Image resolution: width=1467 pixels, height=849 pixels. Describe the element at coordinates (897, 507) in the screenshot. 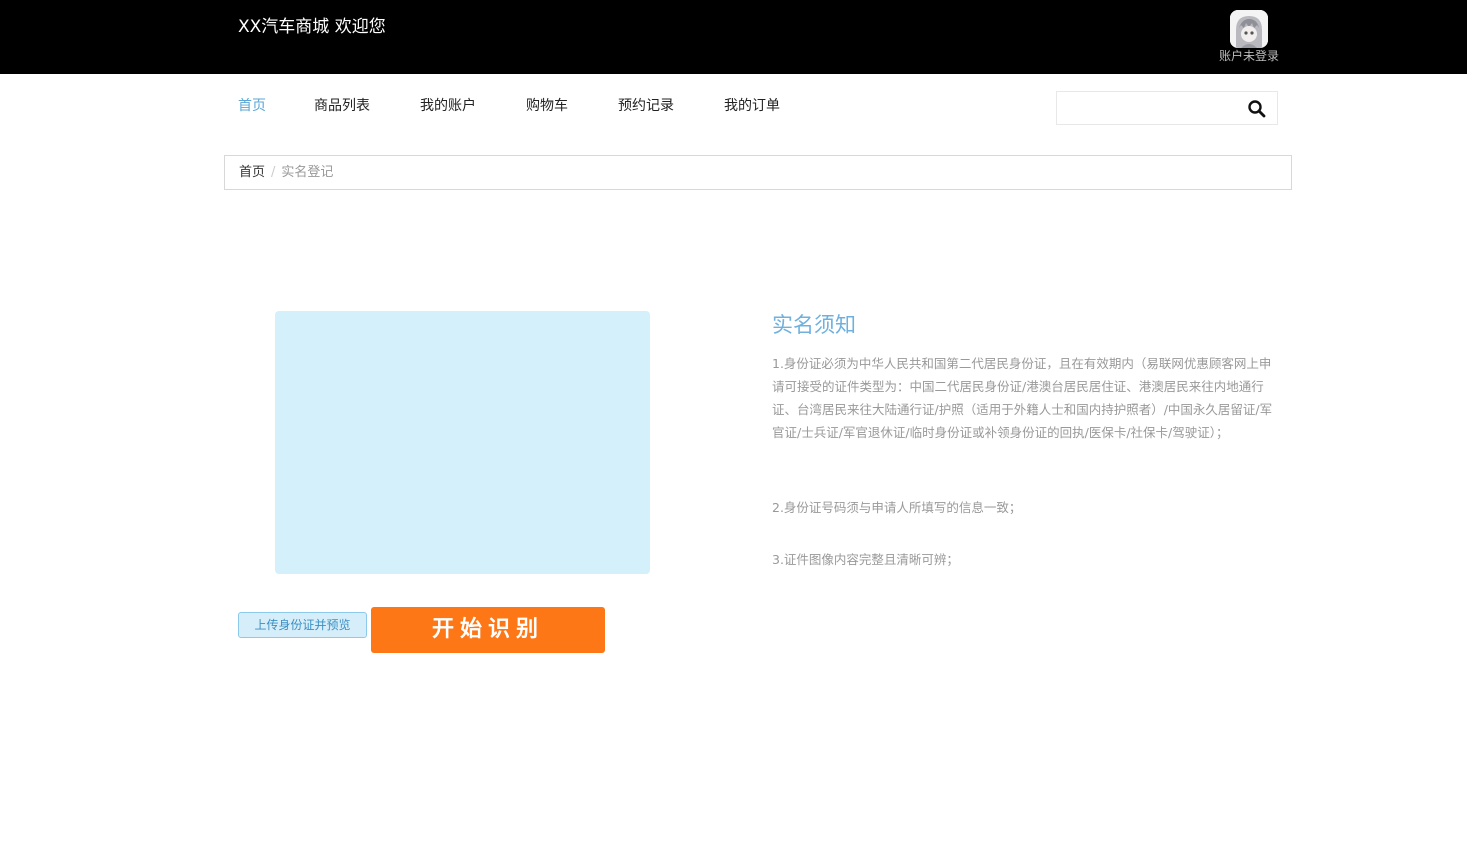

I see `notice-item: 2.身份证号码须与申请人所填写的信息一致；` at that location.